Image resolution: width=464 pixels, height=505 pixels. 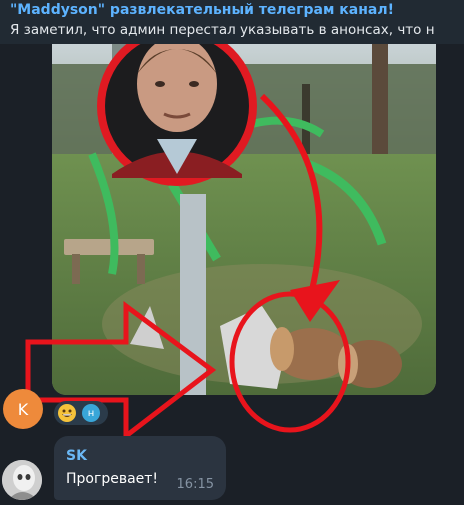 I want to click on reactor-avatar: н, so click(x=91, y=413).